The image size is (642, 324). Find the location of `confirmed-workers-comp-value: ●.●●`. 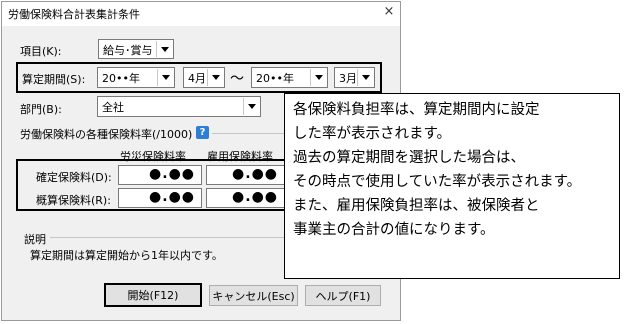

confirmed-workers-comp-value: ●.●● is located at coordinates (172, 174).